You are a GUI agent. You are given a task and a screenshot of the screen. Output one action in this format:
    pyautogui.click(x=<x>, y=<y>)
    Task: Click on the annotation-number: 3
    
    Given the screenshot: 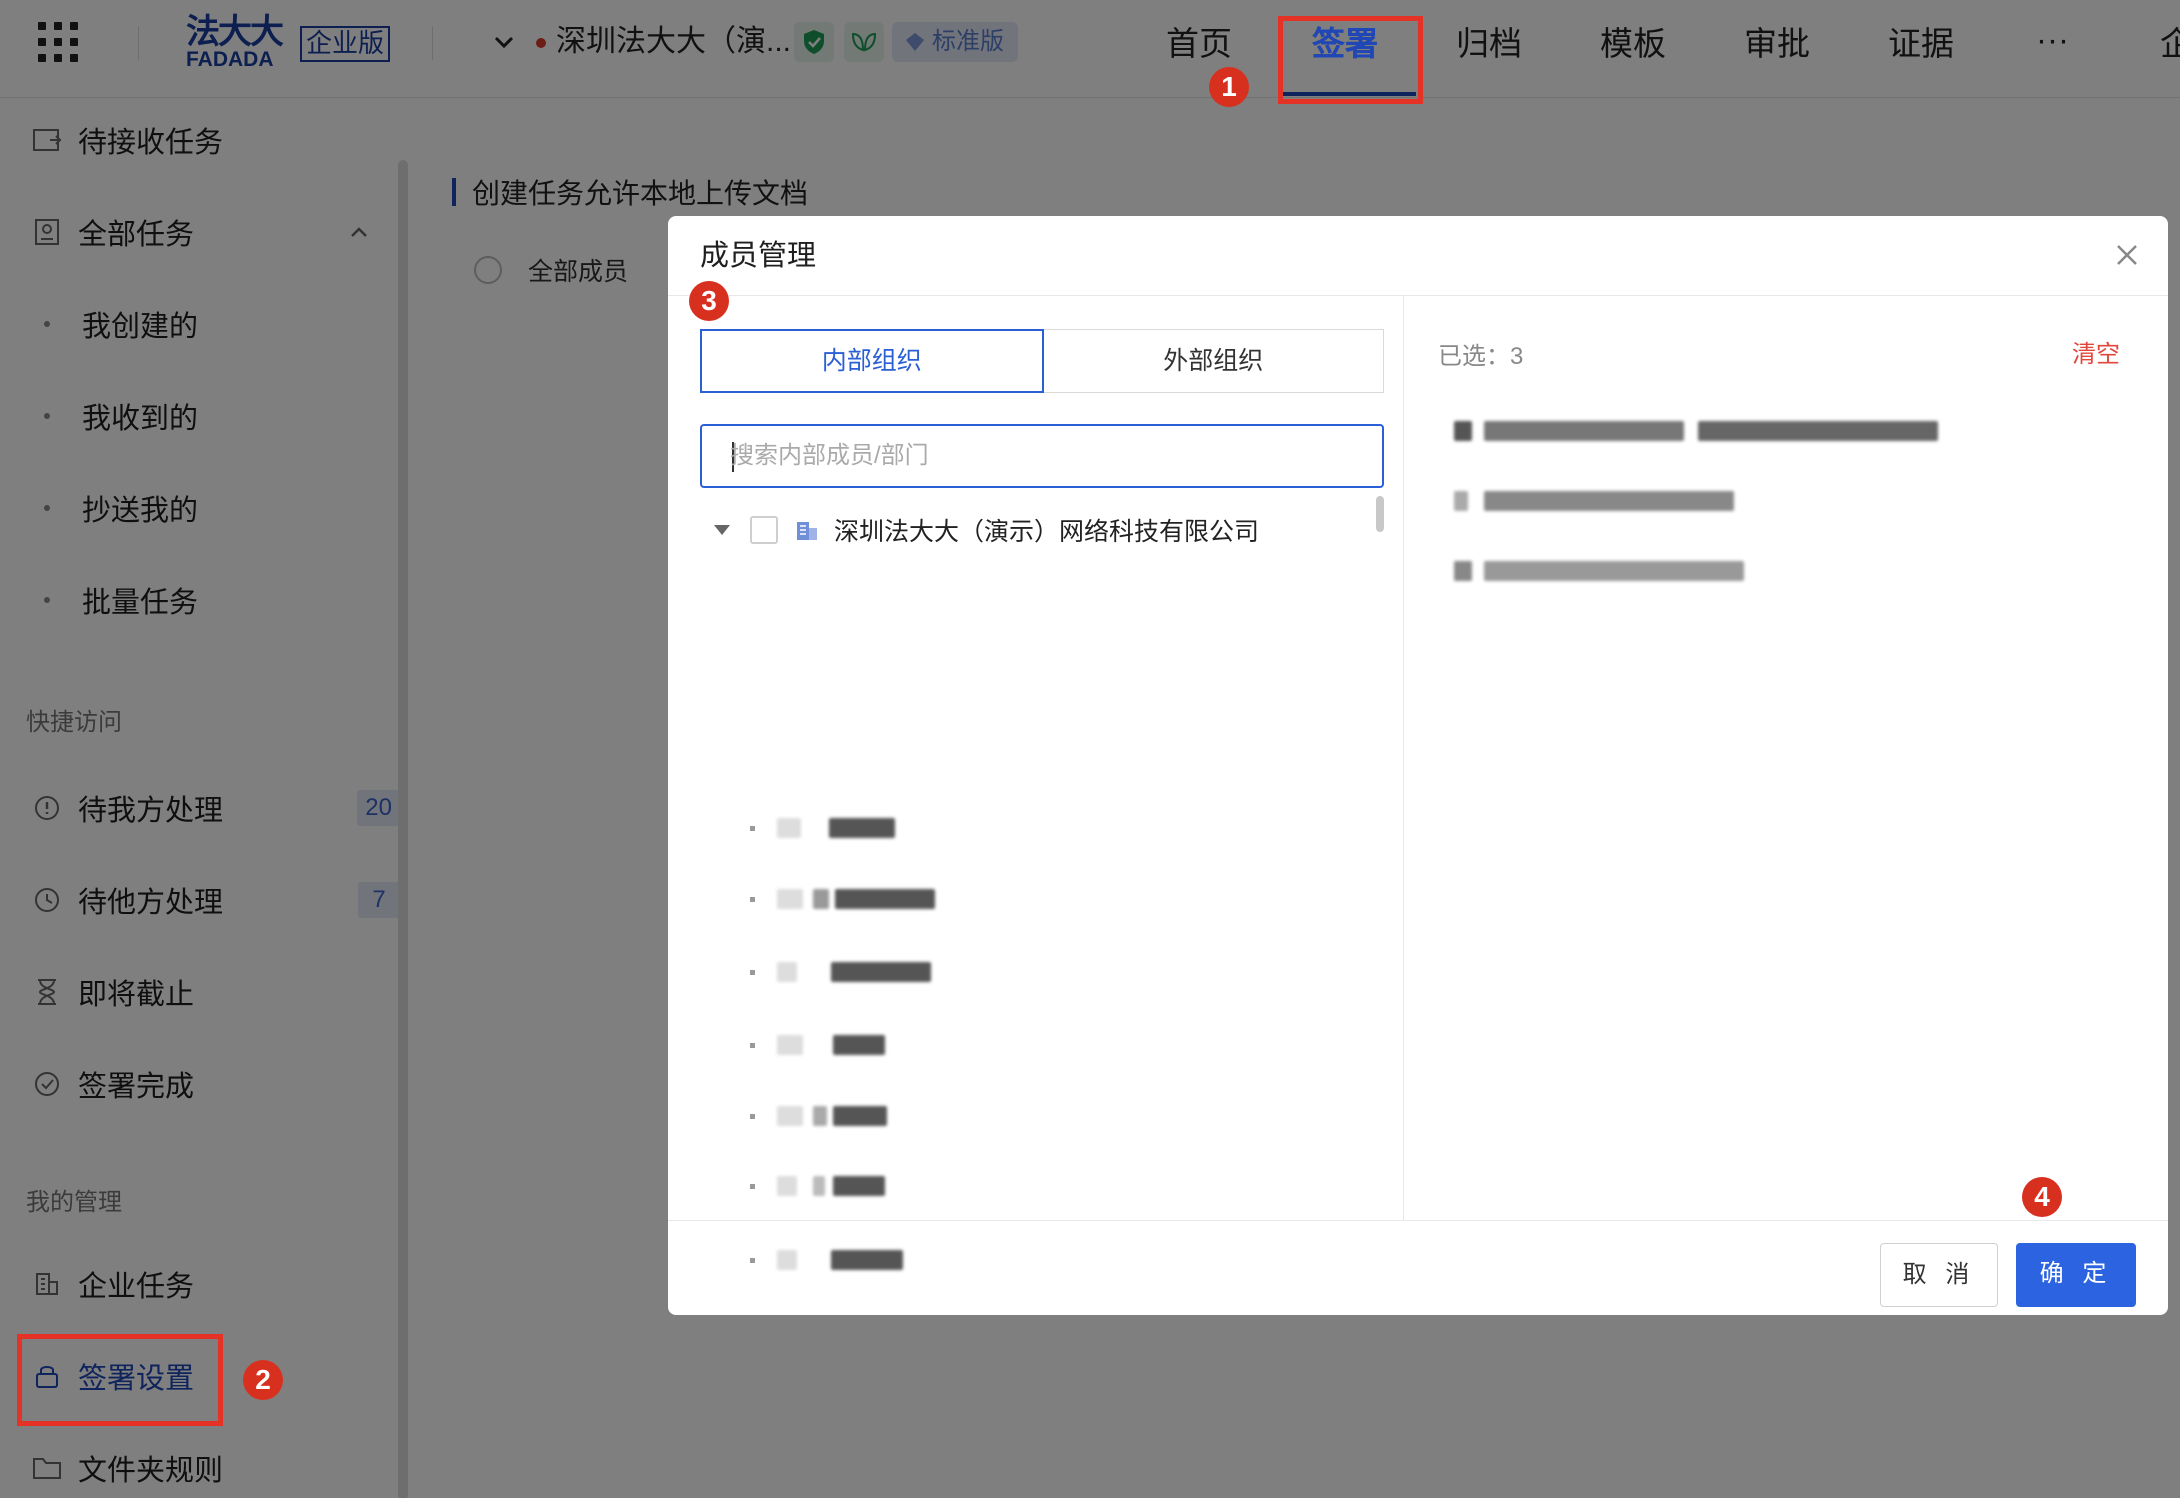 What is the action you would take?
    pyautogui.click(x=709, y=301)
    